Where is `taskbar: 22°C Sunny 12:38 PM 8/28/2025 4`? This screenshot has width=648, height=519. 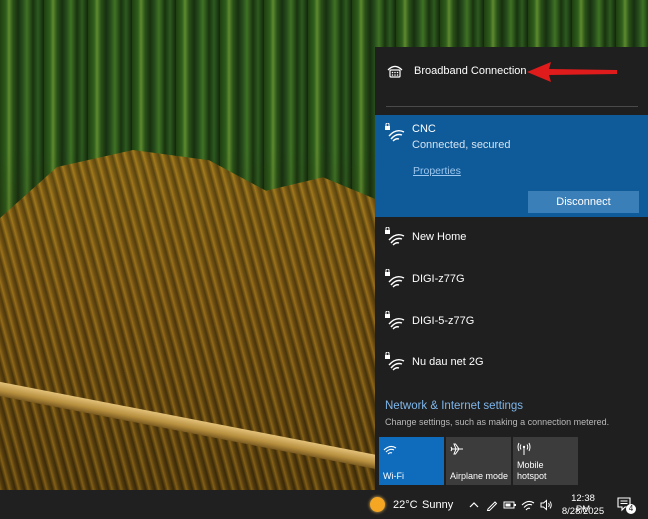
taskbar: 22°C Sunny 12:38 PM 8/28/2025 4 is located at coordinates (324, 504).